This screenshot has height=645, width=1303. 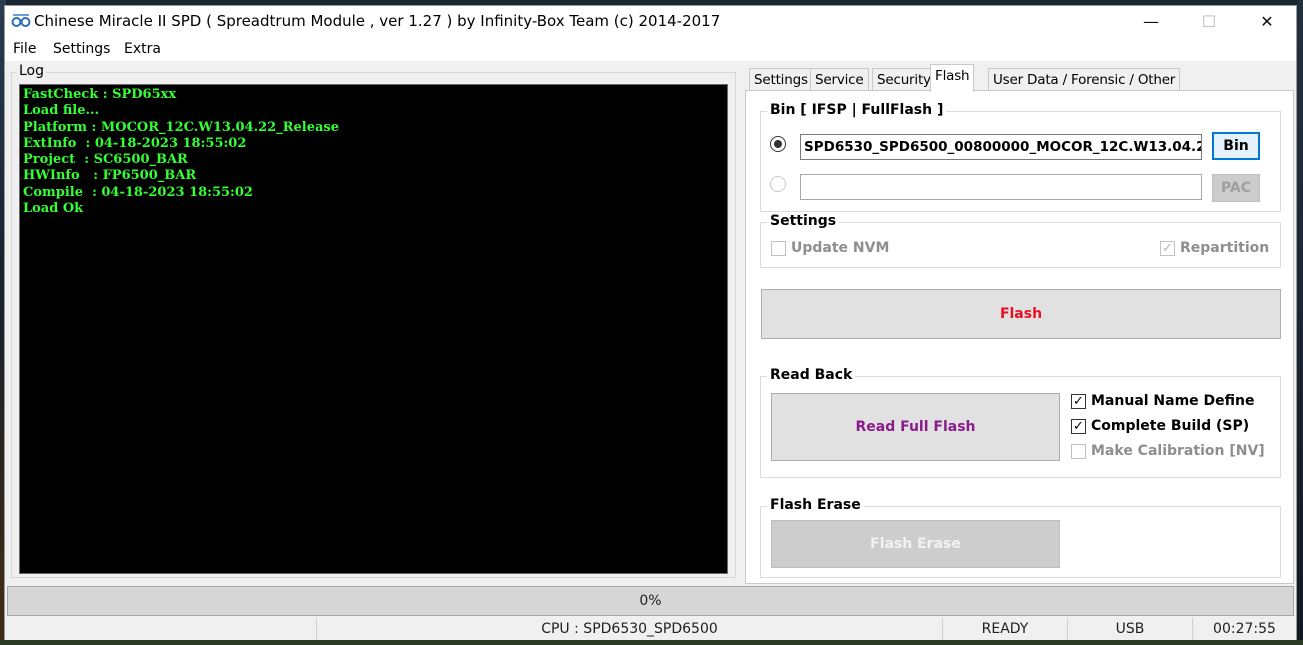 What do you see at coordinates (1170, 426) in the screenshot?
I see `complete-build-label: Complete Build (SP)` at bounding box center [1170, 426].